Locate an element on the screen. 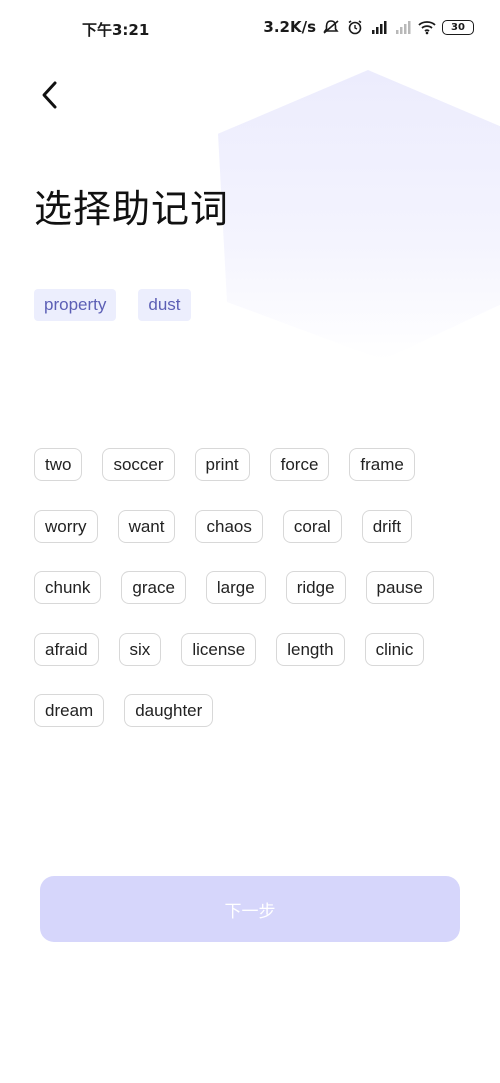  back-button is located at coordinates (50, 95).